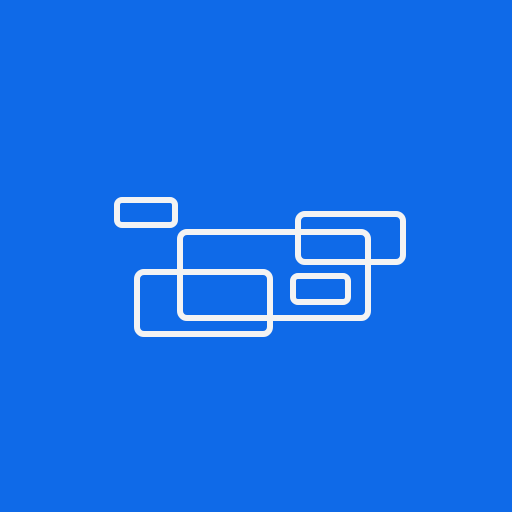 This screenshot has width=512, height=512. What do you see at coordinates (146, 212) in the screenshot?
I see `small-top-left-rectangle` at bounding box center [146, 212].